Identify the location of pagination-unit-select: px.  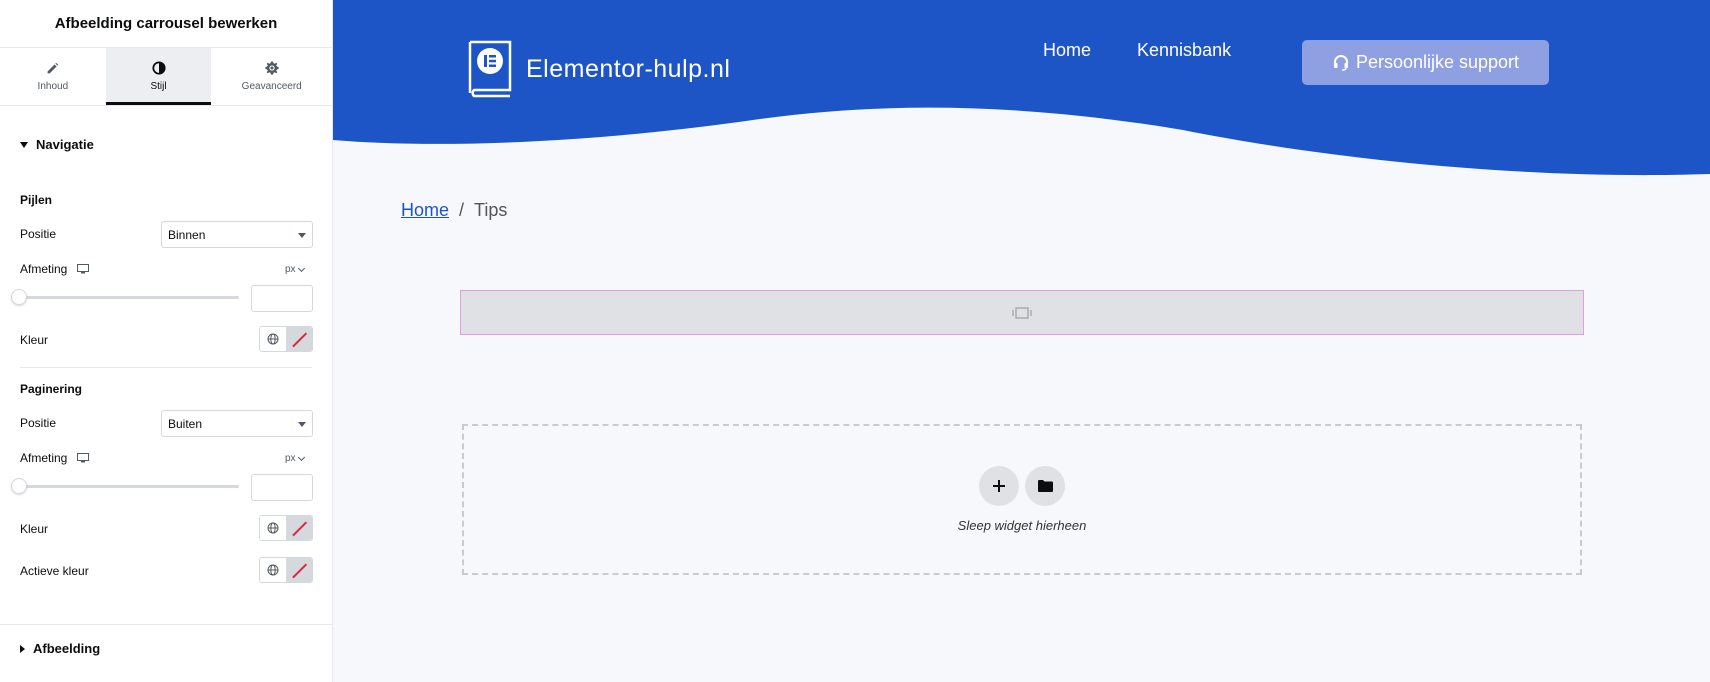
(295, 458).